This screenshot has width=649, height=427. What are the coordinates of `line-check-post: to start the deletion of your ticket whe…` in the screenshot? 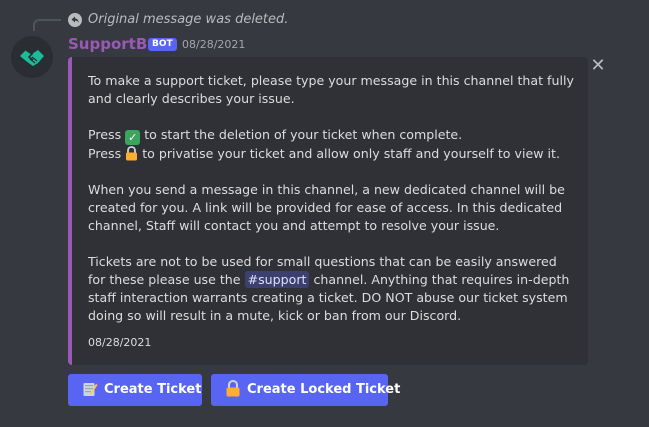 It's located at (303, 134).